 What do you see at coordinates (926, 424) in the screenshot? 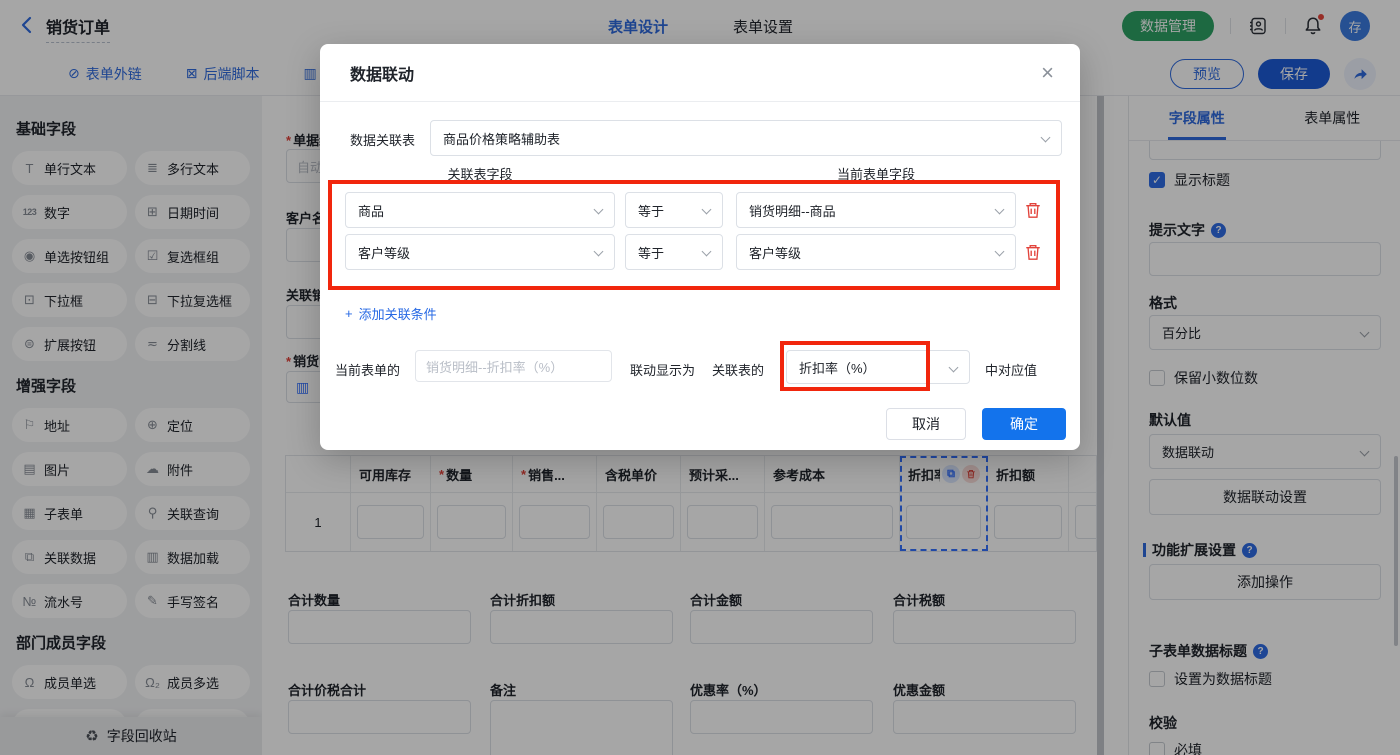
I see `cancel-button: 取消` at bounding box center [926, 424].